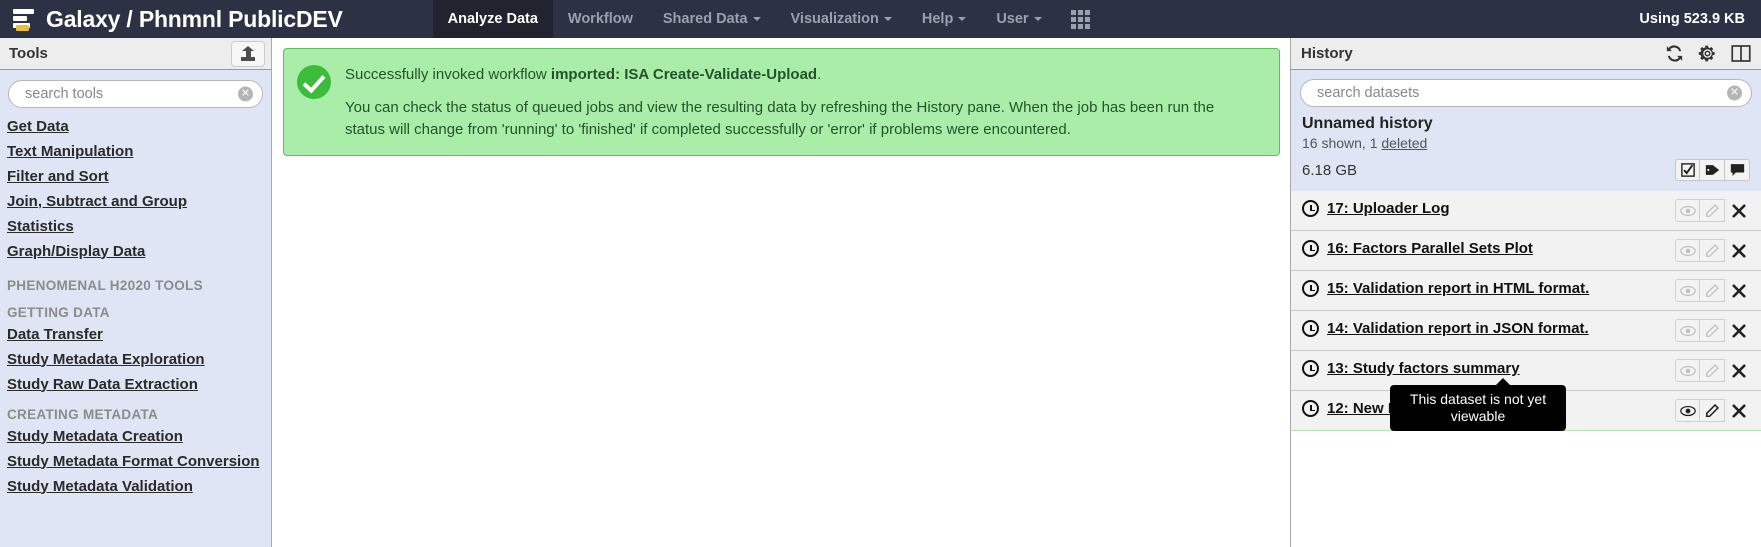  Describe the element at coordinates (1526, 166) in the screenshot. I see `history-size-row: 6.18 GB` at that location.